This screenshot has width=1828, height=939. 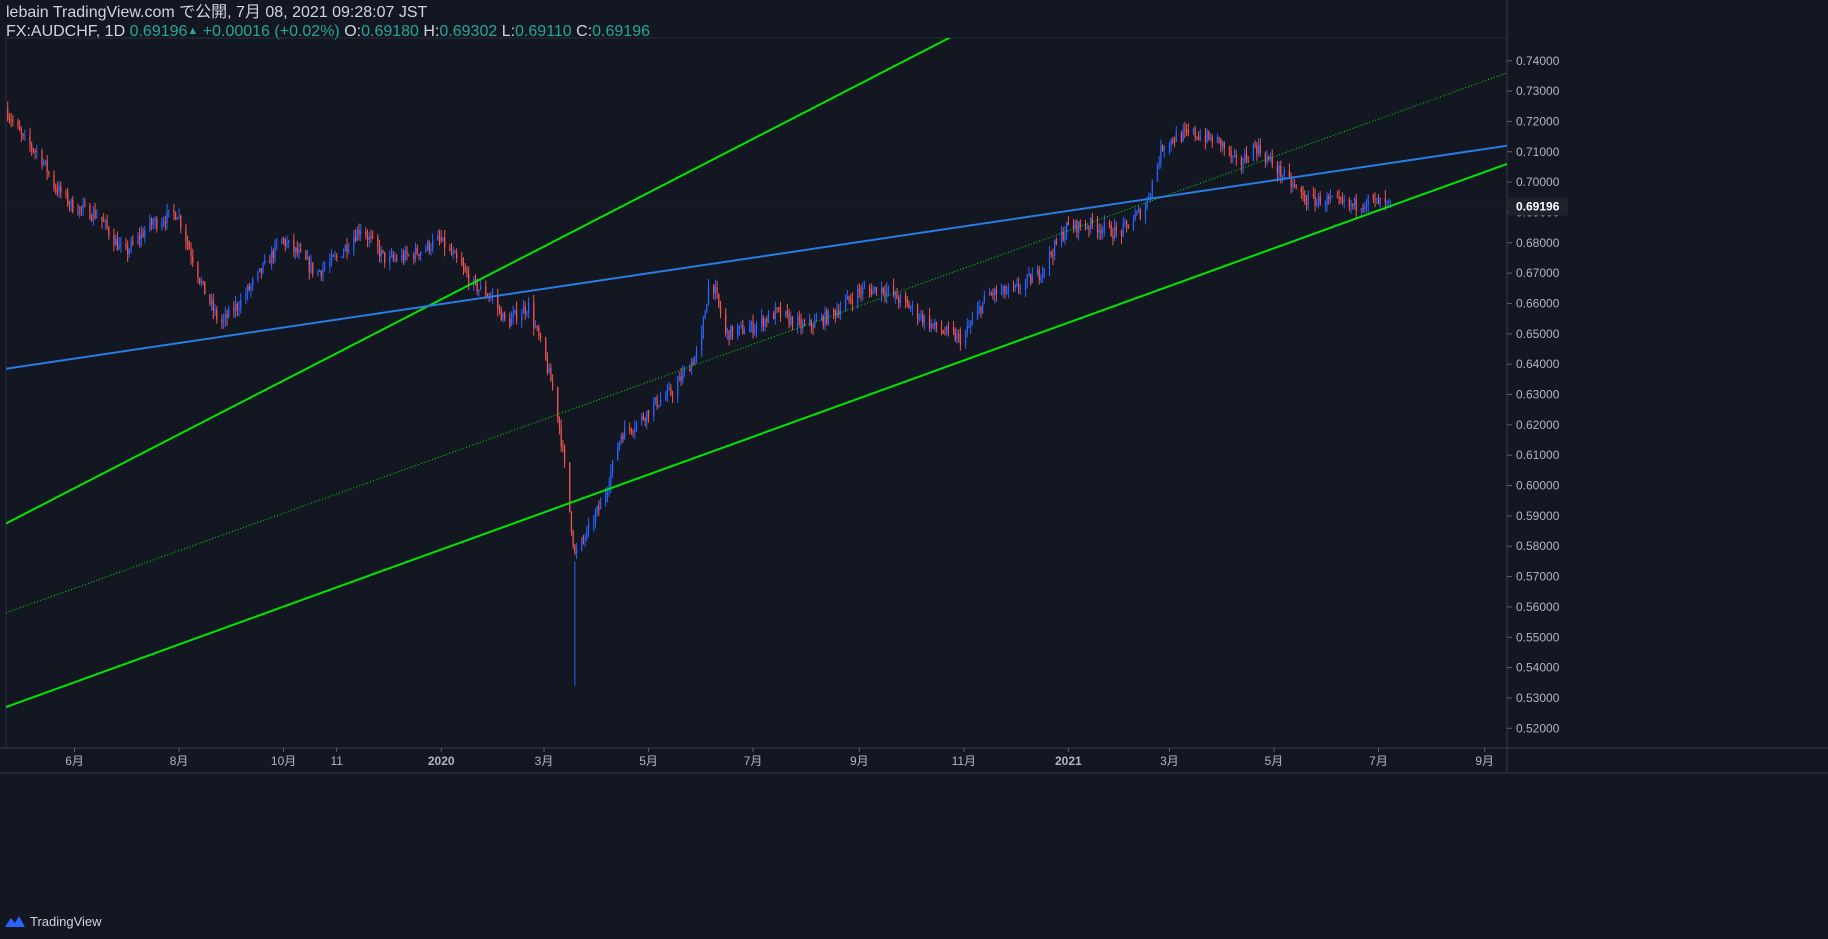 I want to click on tradingview-logo-icon, so click(x=15, y=921).